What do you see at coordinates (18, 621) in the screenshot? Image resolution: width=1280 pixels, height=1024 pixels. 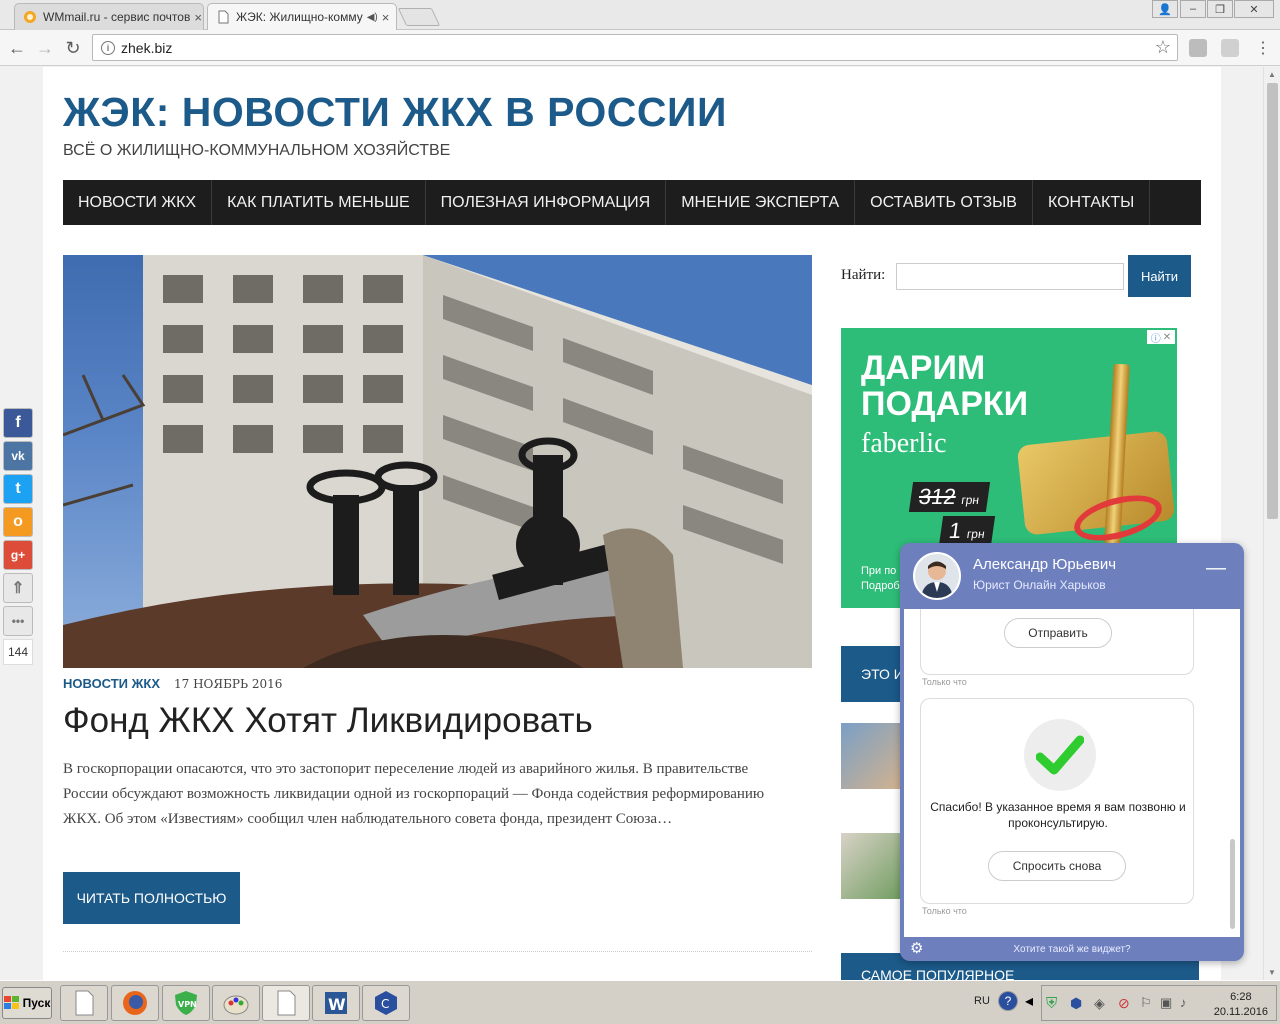 I see `more-share-icon: •••` at bounding box center [18, 621].